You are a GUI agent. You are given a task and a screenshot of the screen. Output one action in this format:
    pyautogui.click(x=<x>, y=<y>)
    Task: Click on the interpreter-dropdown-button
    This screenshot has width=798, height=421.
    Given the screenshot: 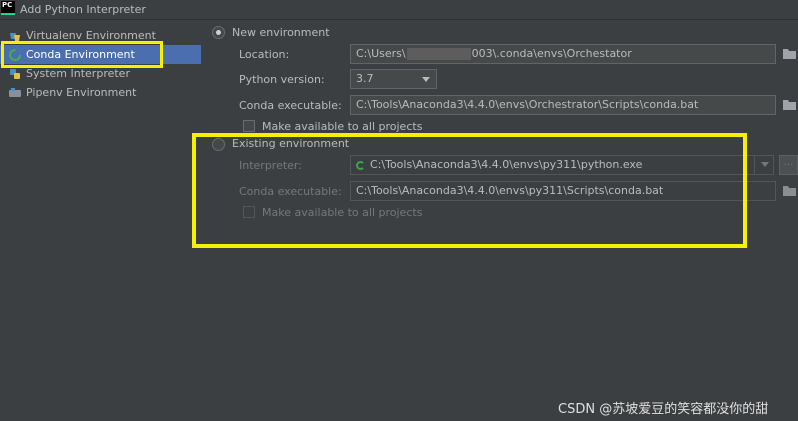 What is the action you would take?
    pyautogui.click(x=764, y=165)
    